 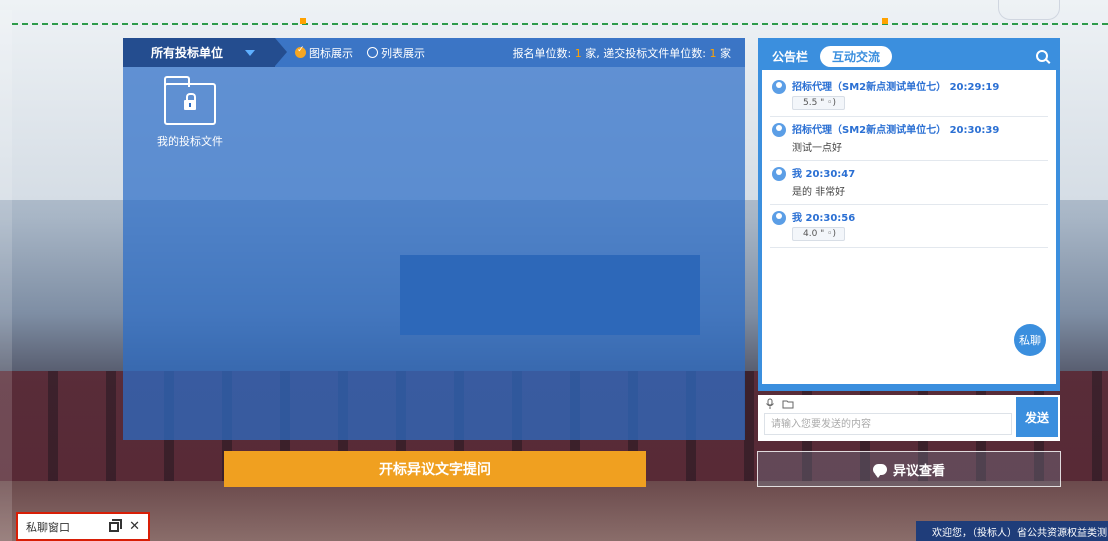 What do you see at coordinates (190, 141) in the screenshot?
I see `my-bid-file-label: 我的投标文件` at bounding box center [190, 141].